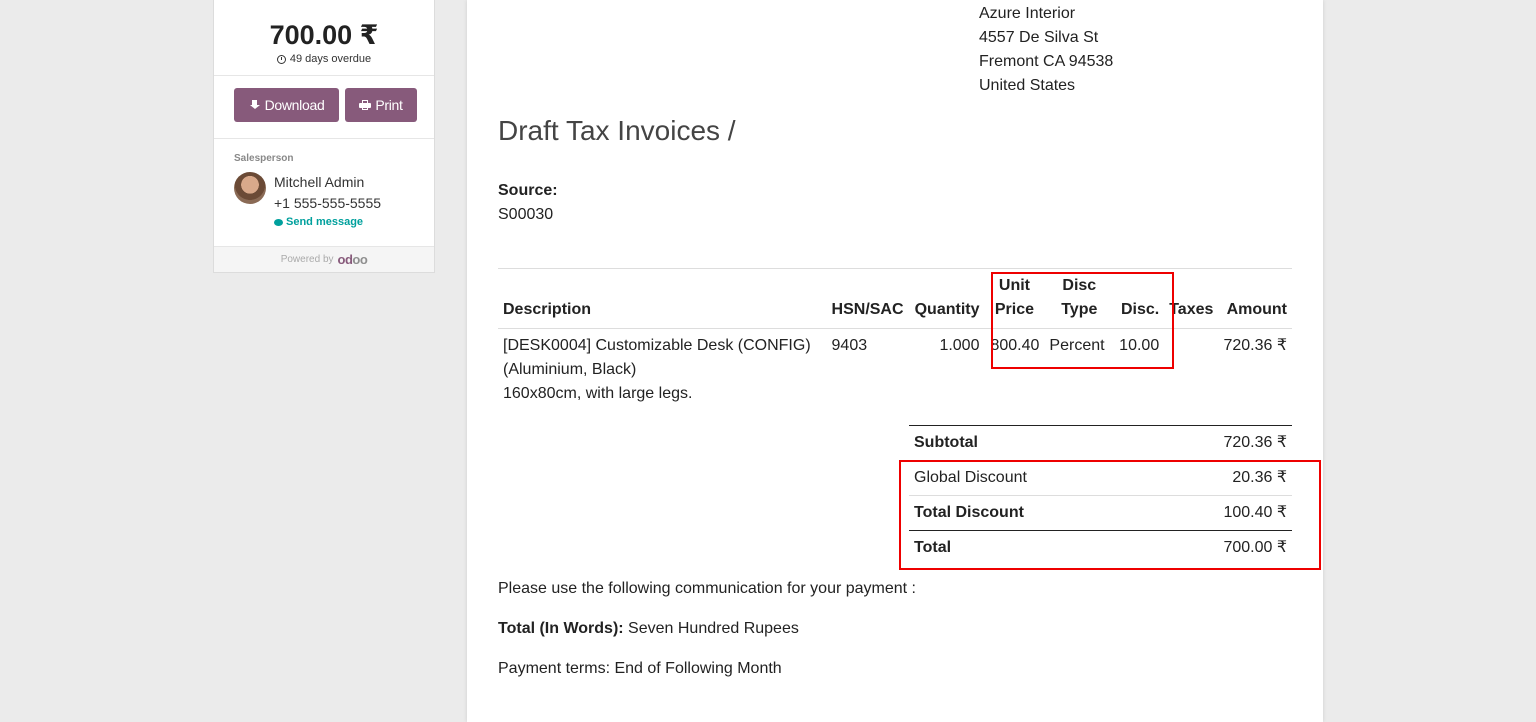 The image size is (1536, 722). Describe the element at coordinates (711, 628) in the screenshot. I see `total-in-words-value: Seven Hundred Rupees` at that location.